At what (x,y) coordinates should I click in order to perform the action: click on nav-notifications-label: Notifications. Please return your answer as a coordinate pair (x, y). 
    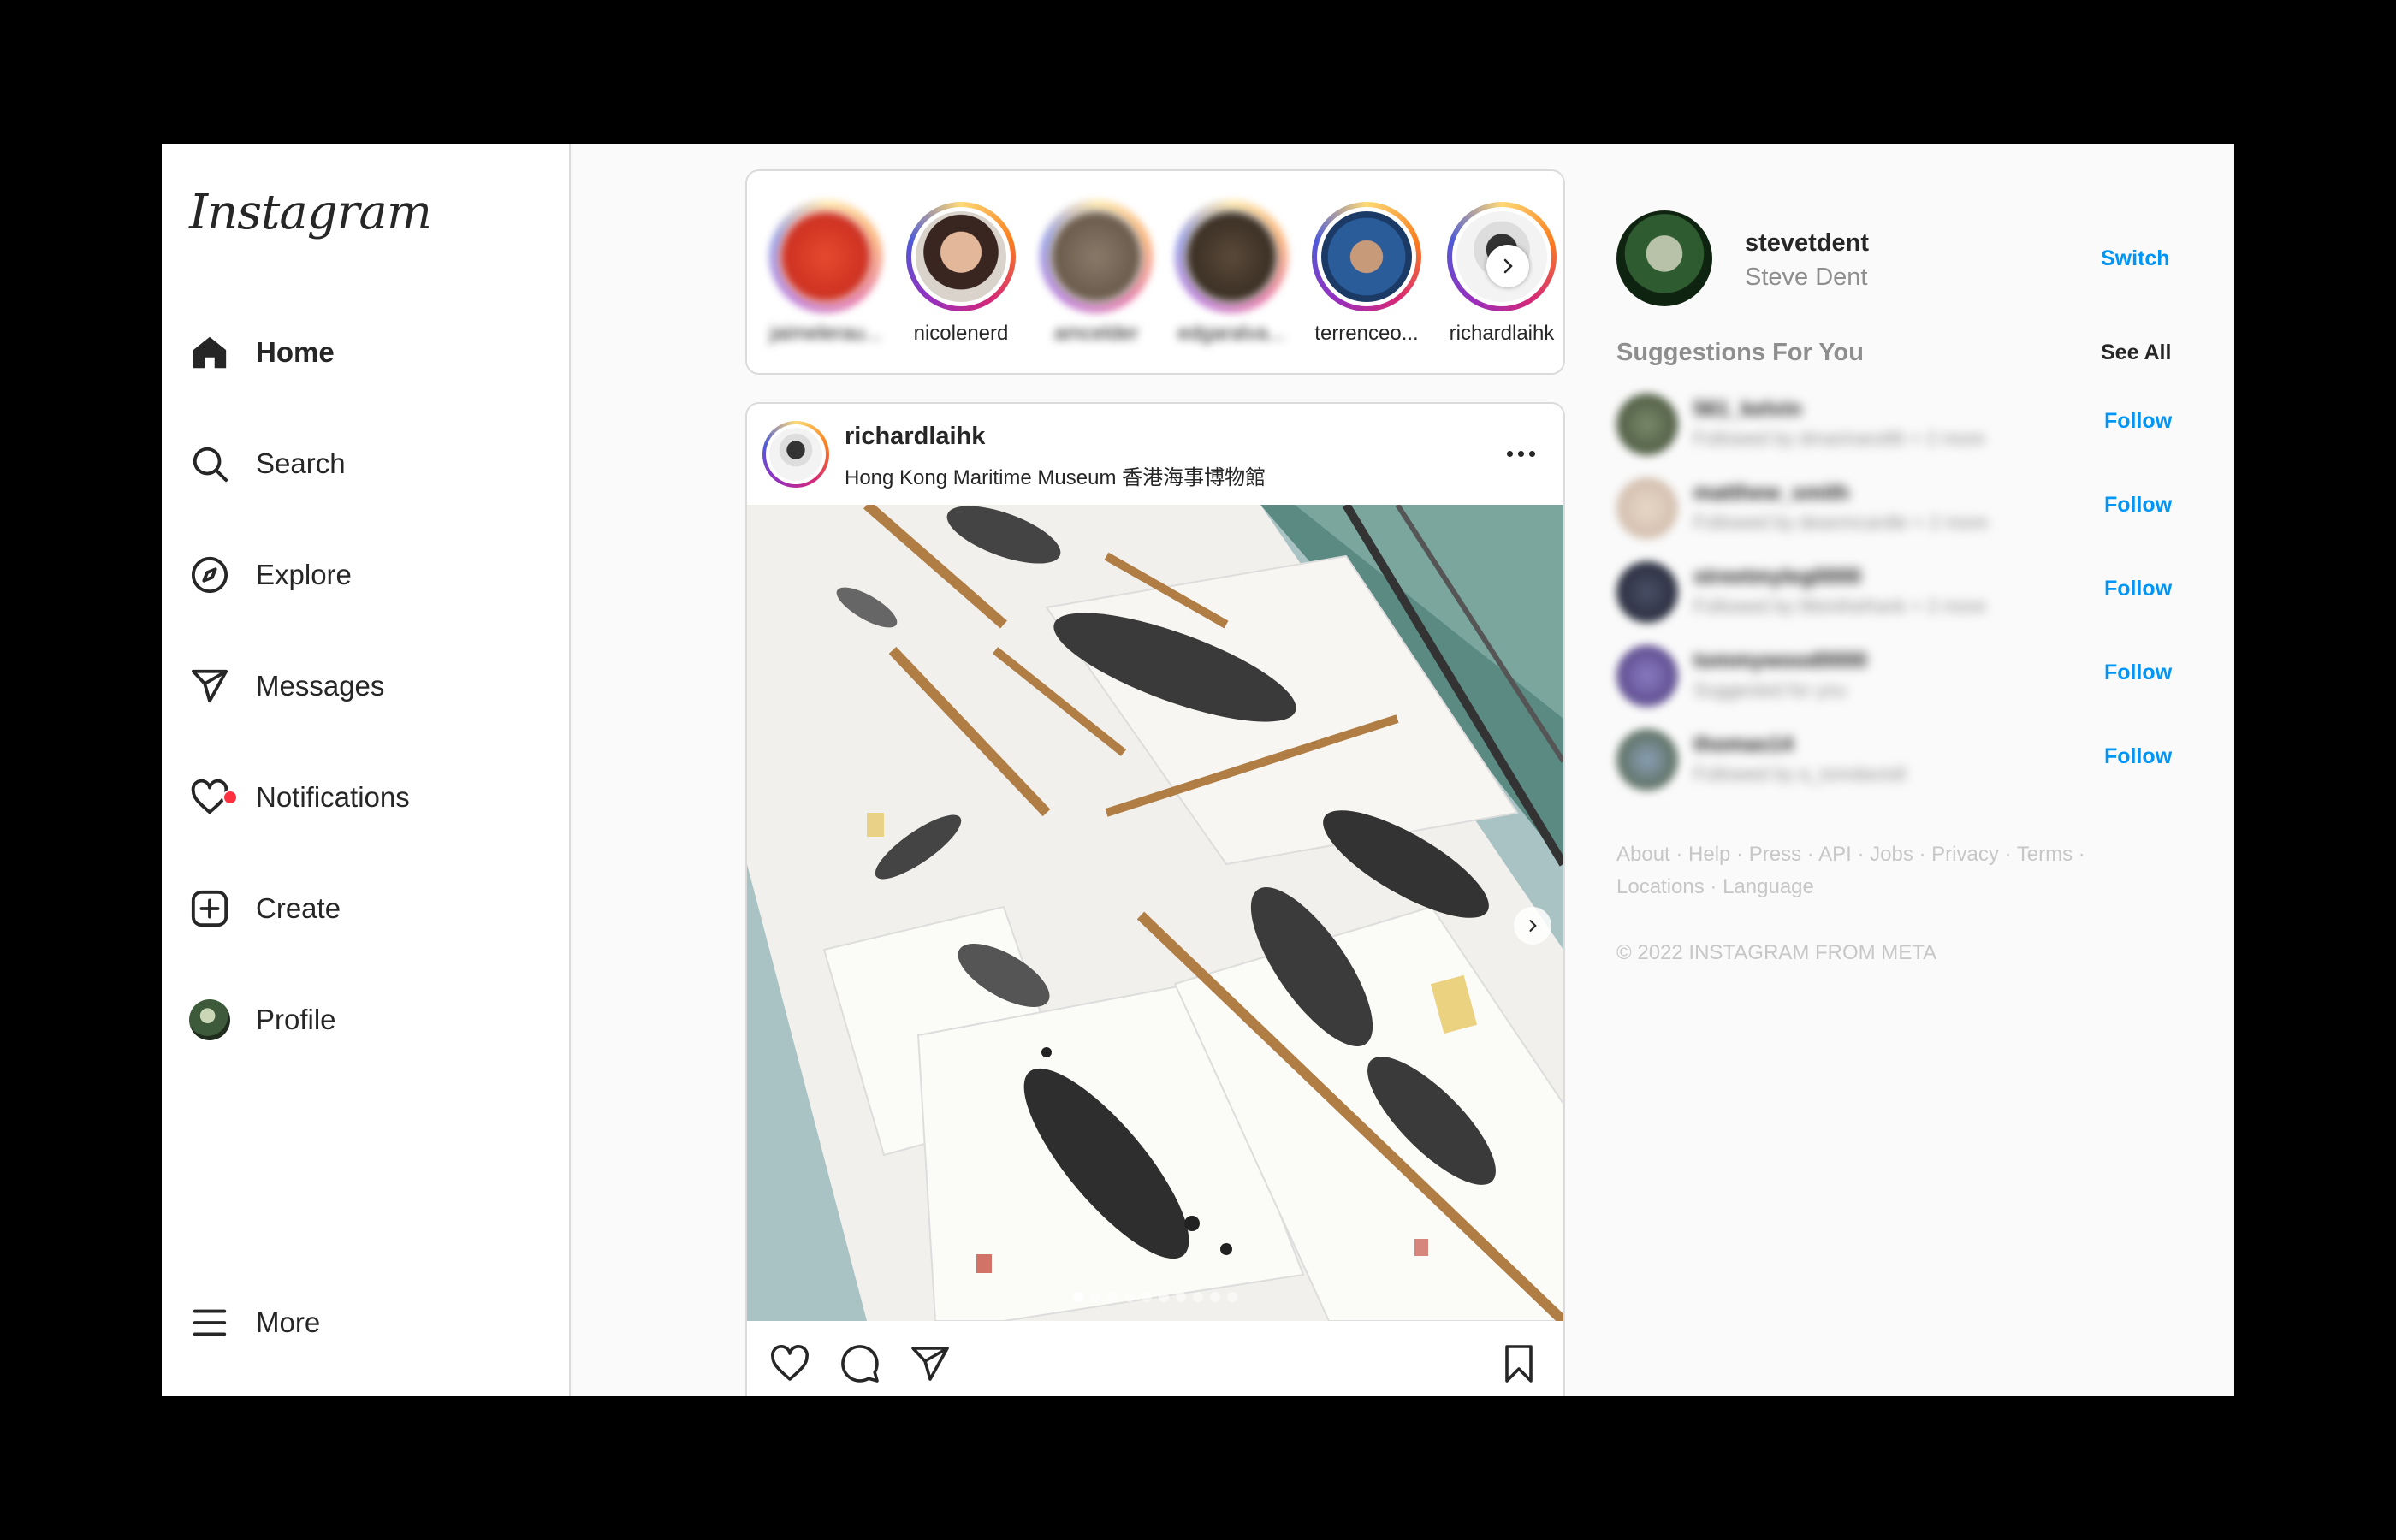
    Looking at the image, I should click on (333, 797).